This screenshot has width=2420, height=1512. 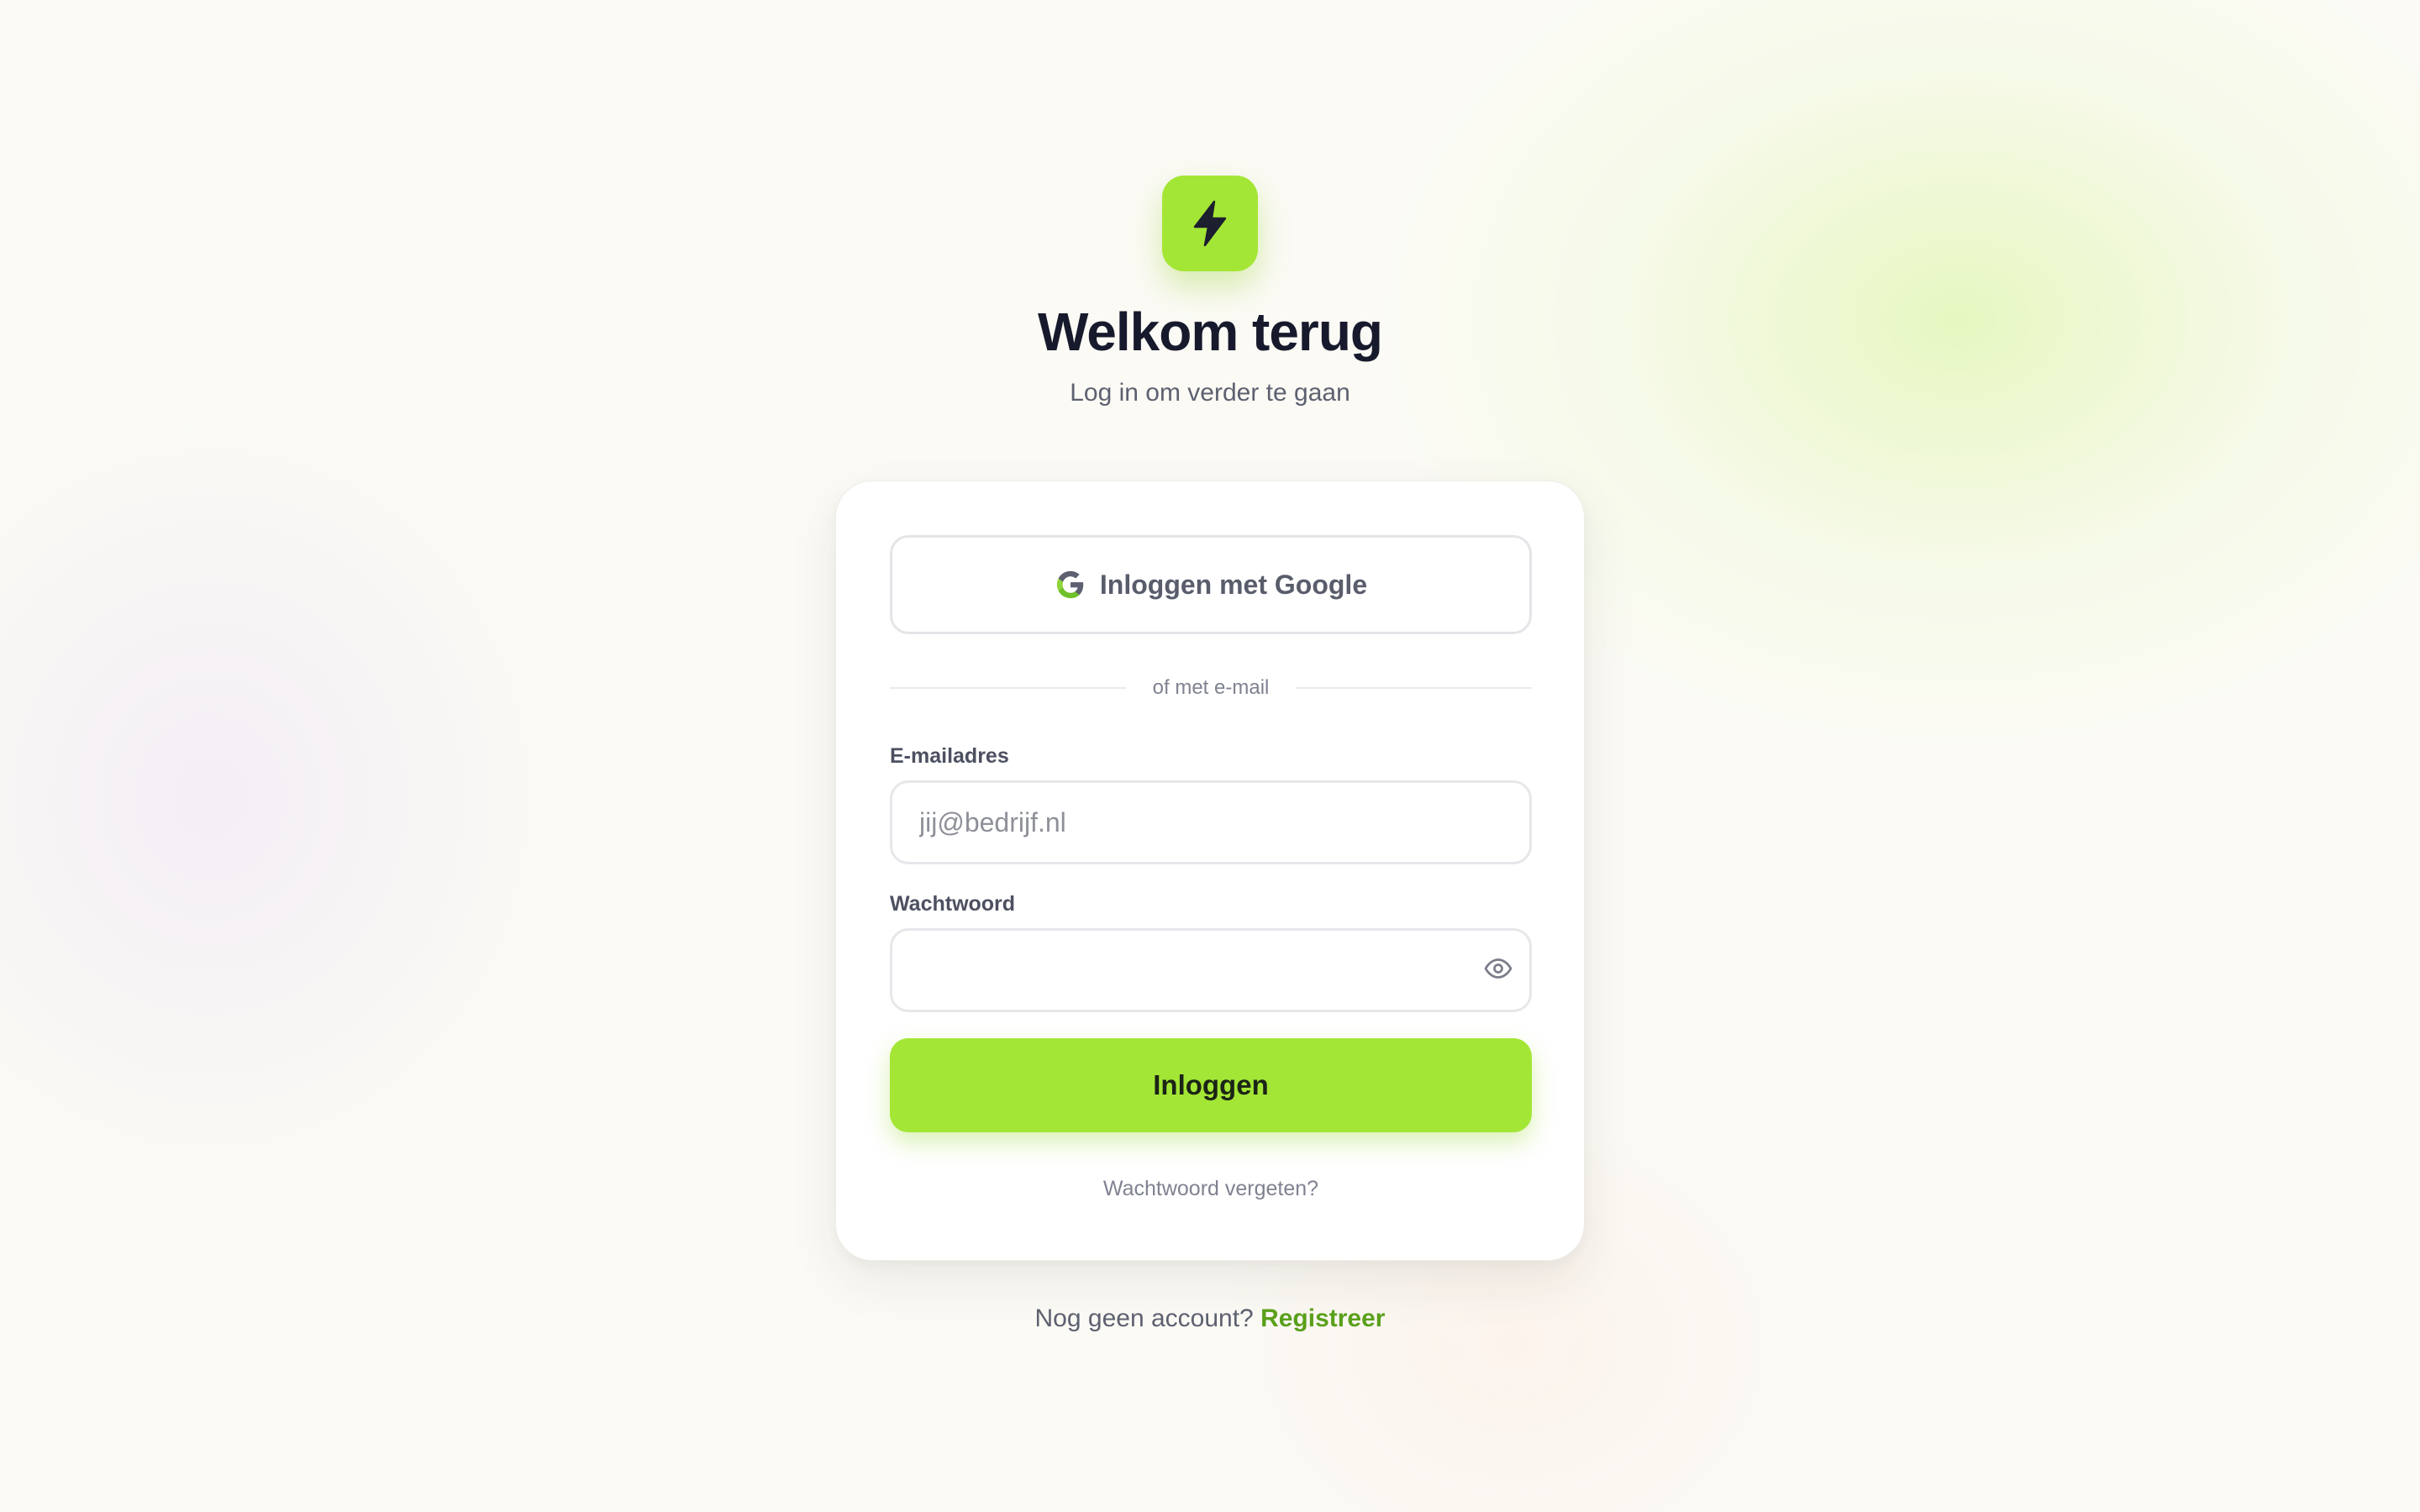 What do you see at coordinates (1414, 688) in the screenshot?
I see `divider-line-right` at bounding box center [1414, 688].